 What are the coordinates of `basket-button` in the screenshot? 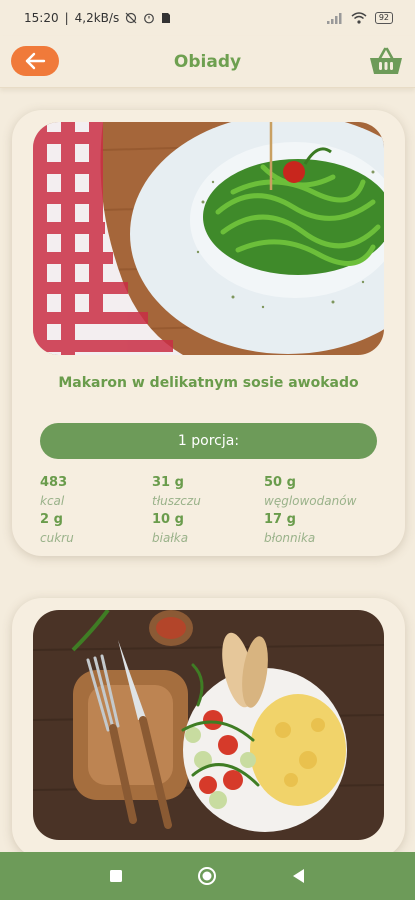 It's located at (386, 61).